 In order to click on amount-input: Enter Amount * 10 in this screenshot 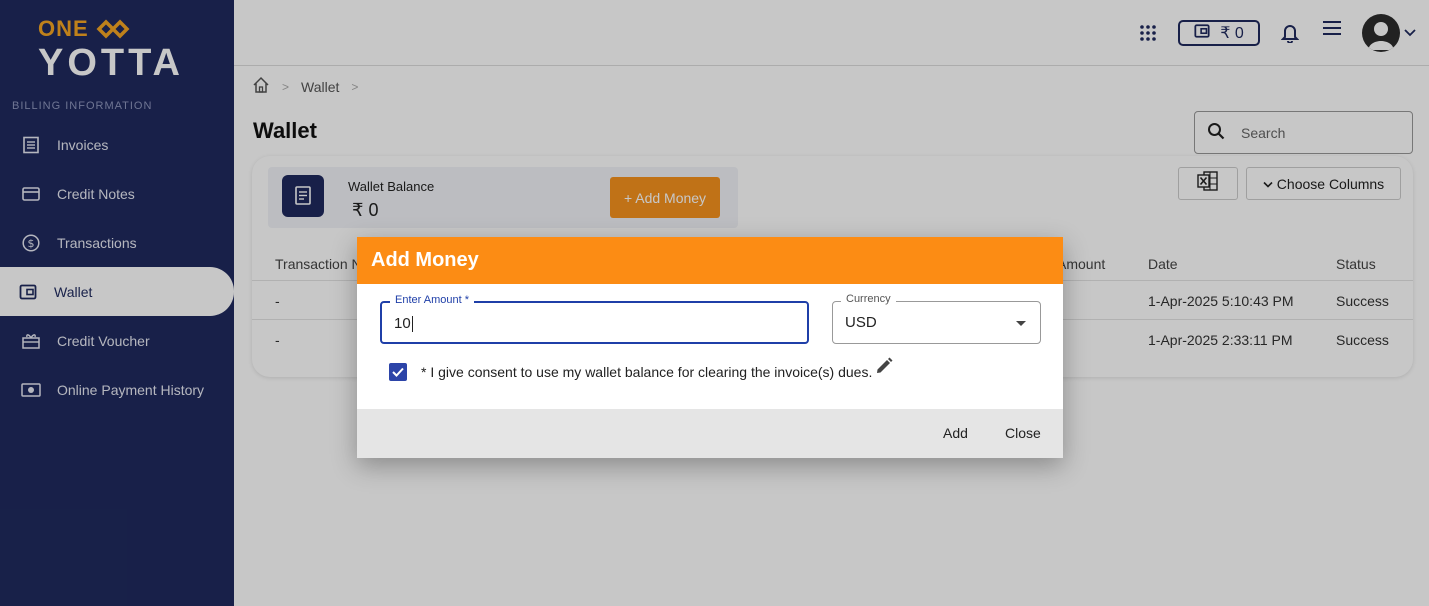, I will do `click(594, 319)`.